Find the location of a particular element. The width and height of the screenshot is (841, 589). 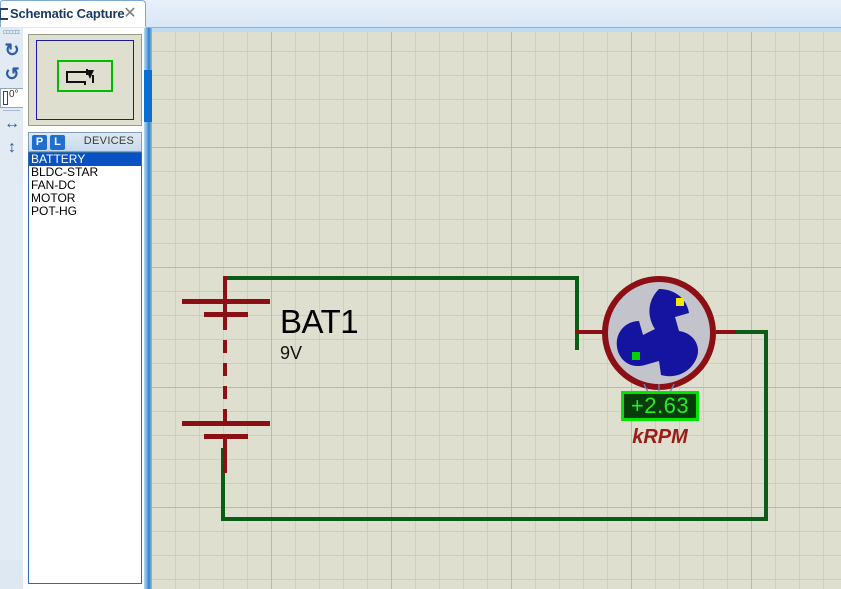

mirror-horizontal-icon: ↔ is located at coordinates (12, 124).